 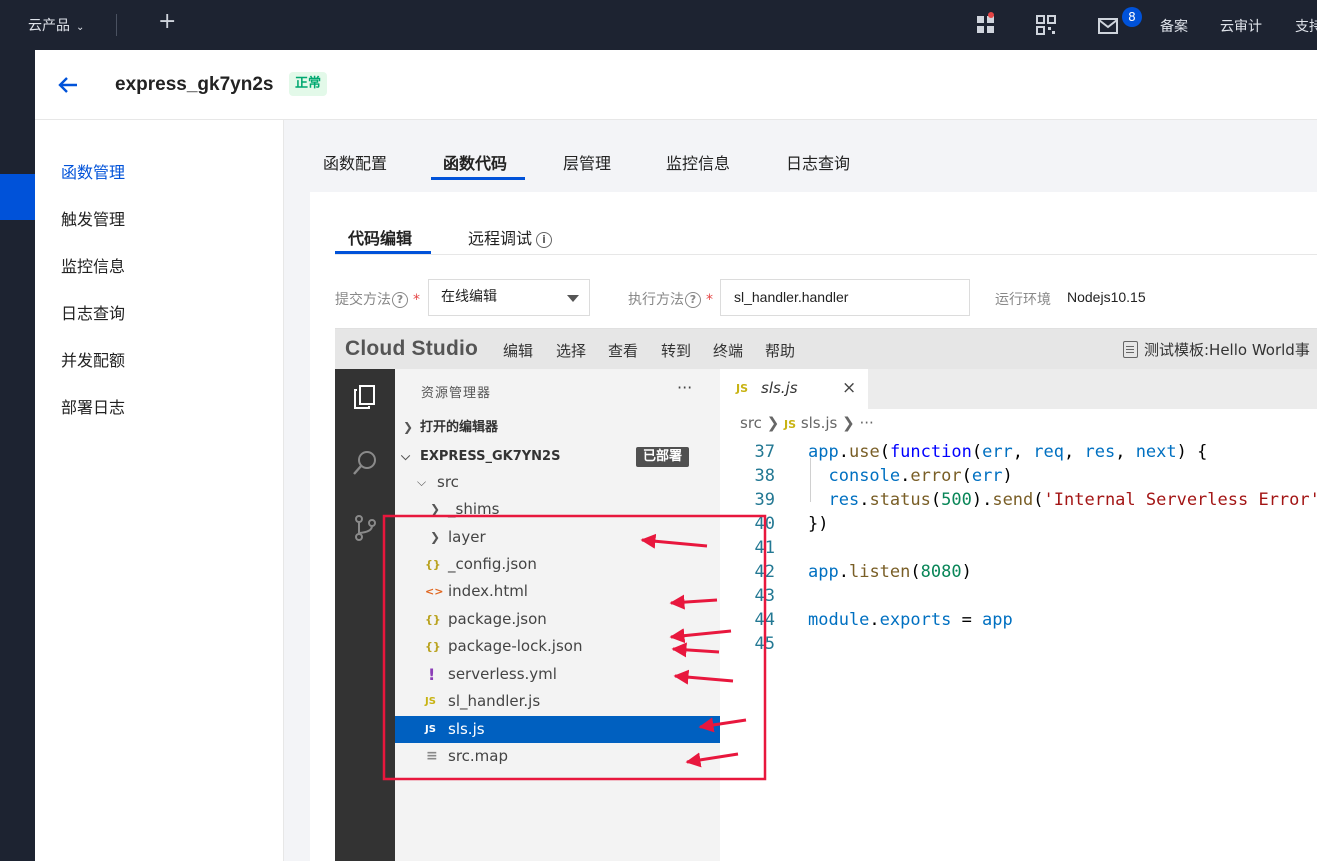 What do you see at coordinates (167, 21) in the screenshot?
I see `add-shortcut-button: +` at bounding box center [167, 21].